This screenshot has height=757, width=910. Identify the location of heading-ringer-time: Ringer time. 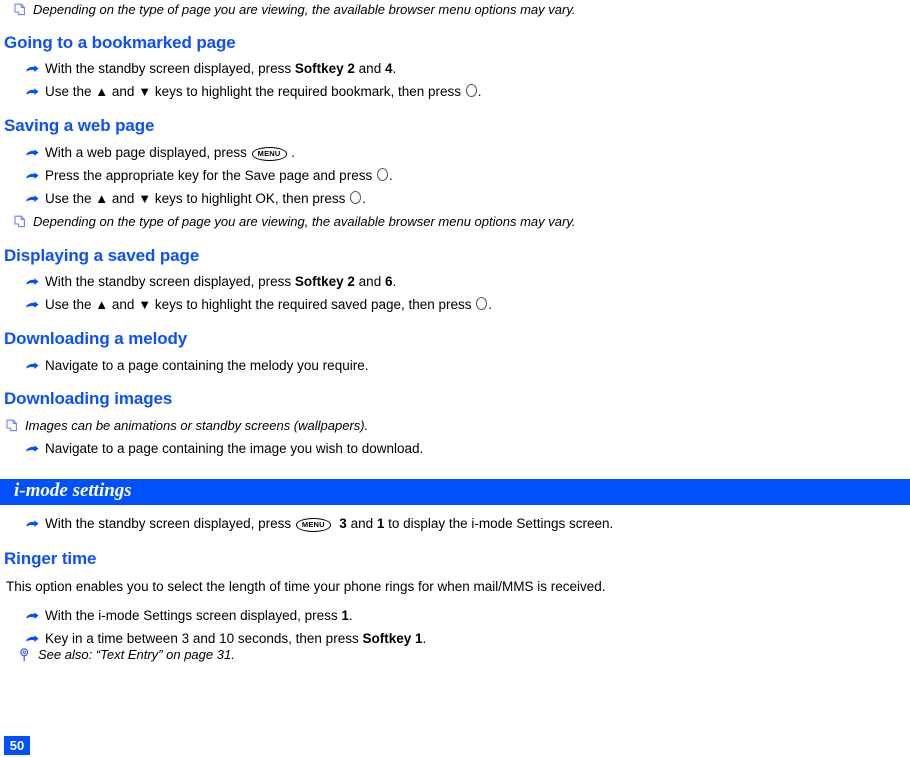
(50, 558).